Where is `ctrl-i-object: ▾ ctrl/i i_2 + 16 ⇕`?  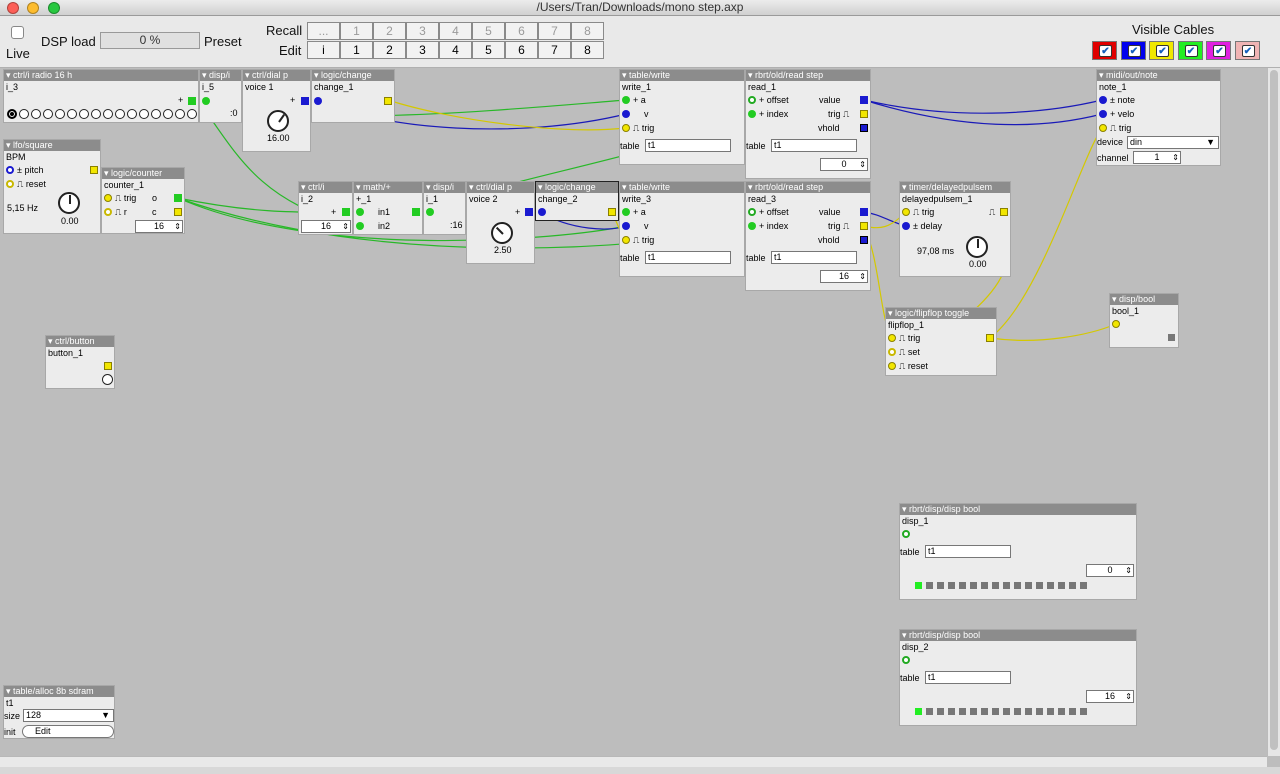 ctrl-i-object: ▾ ctrl/i i_2 + 16 ⇕ is located at coordinates (325, 208).